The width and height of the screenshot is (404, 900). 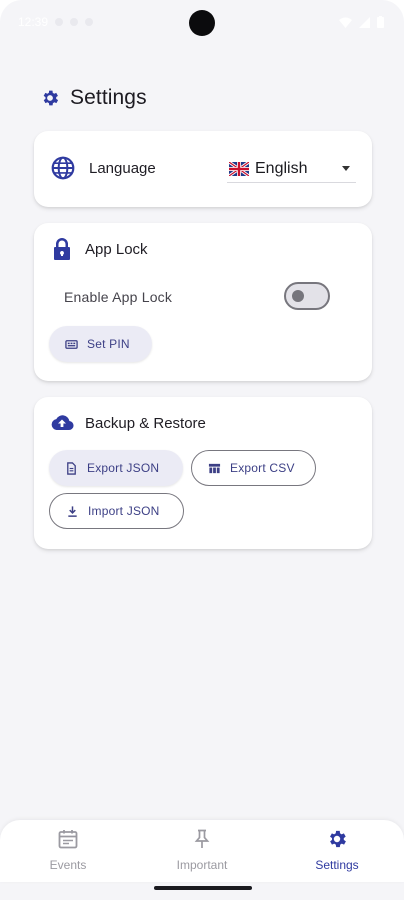 What do you see at coordinates (345, 22) in the screenshot?
I see `wifi-icon` at bounding box center [345, 22].